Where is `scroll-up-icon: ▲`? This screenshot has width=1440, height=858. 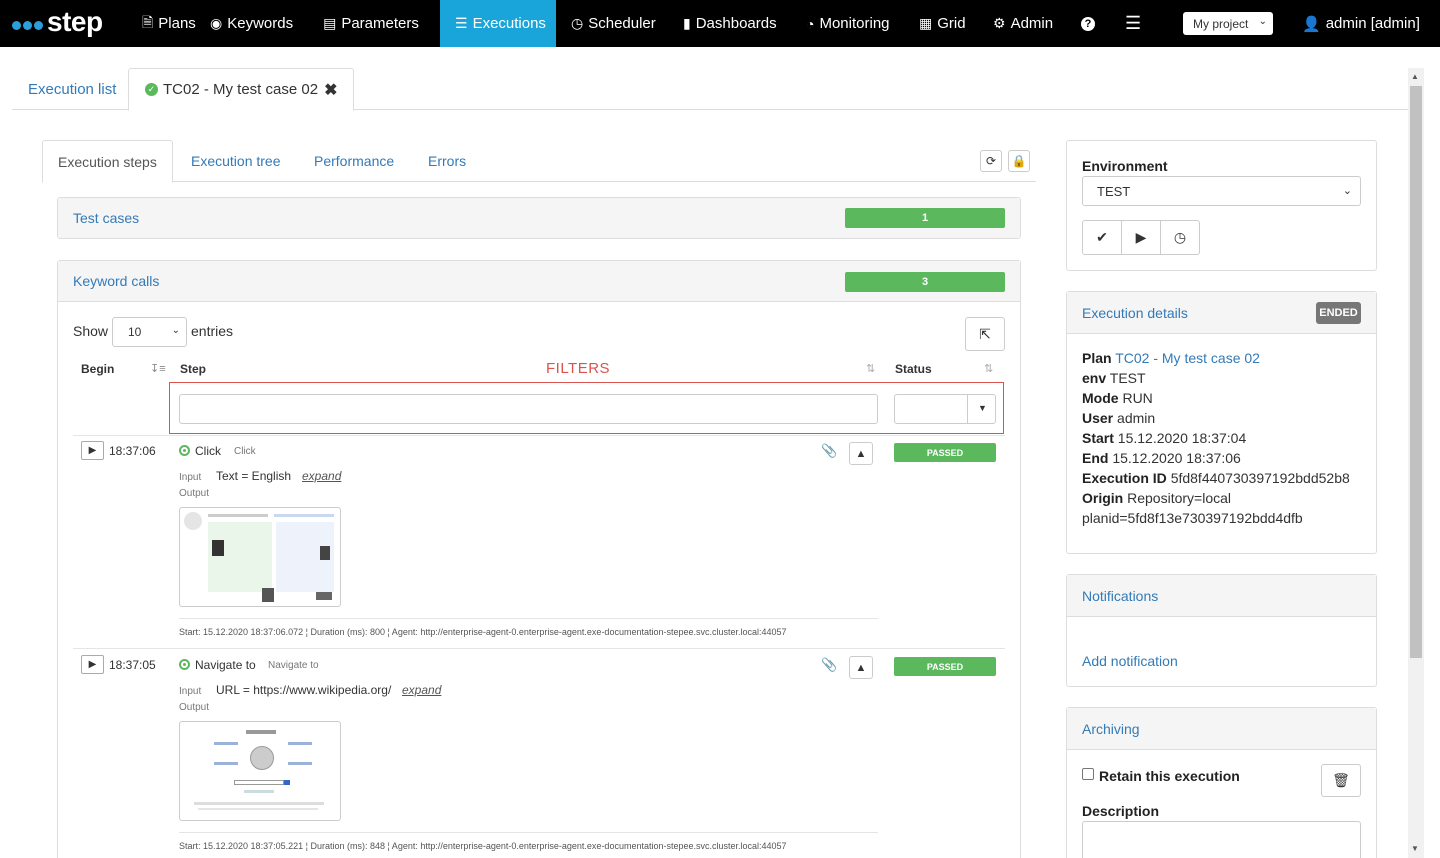 scroll-up-icon: ▲ is located at coordinates (1415, 76).